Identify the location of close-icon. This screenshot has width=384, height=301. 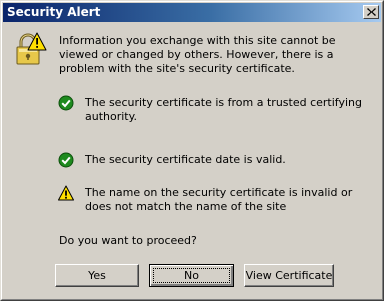
(371, 12).